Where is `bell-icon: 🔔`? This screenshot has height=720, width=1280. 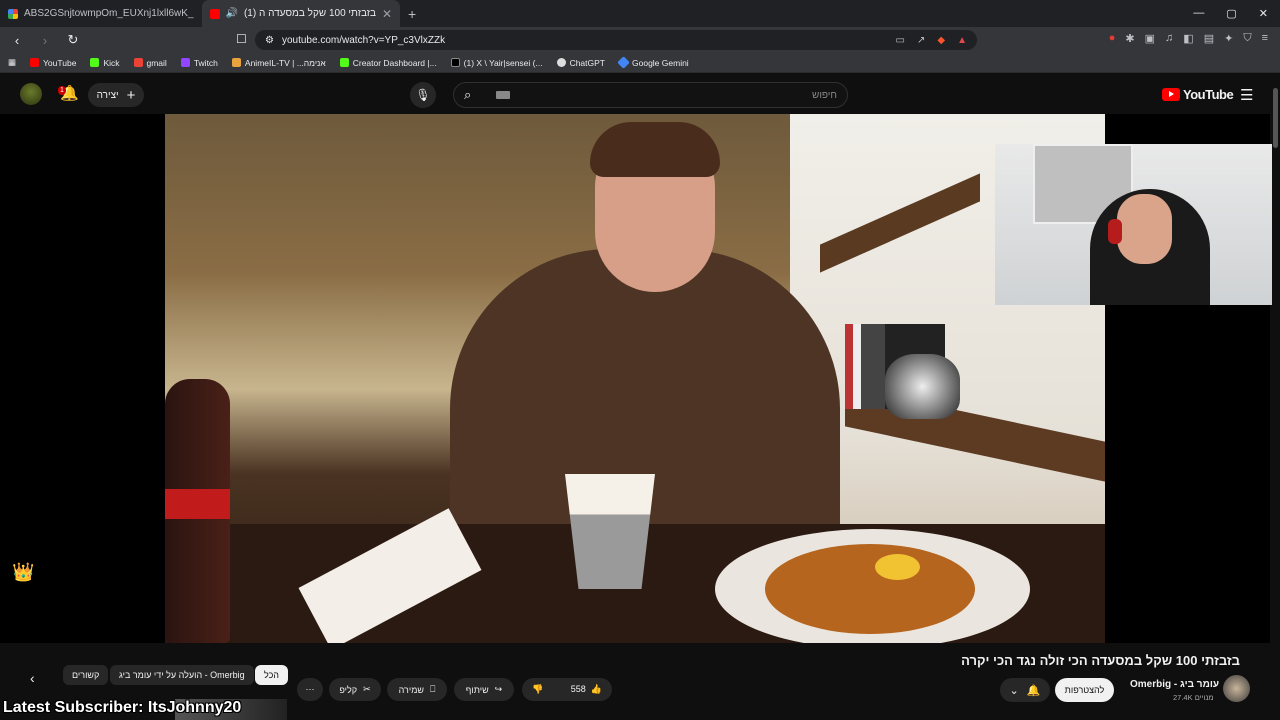 bell-icon: 🔔 is located at coordinates (1033, 690).